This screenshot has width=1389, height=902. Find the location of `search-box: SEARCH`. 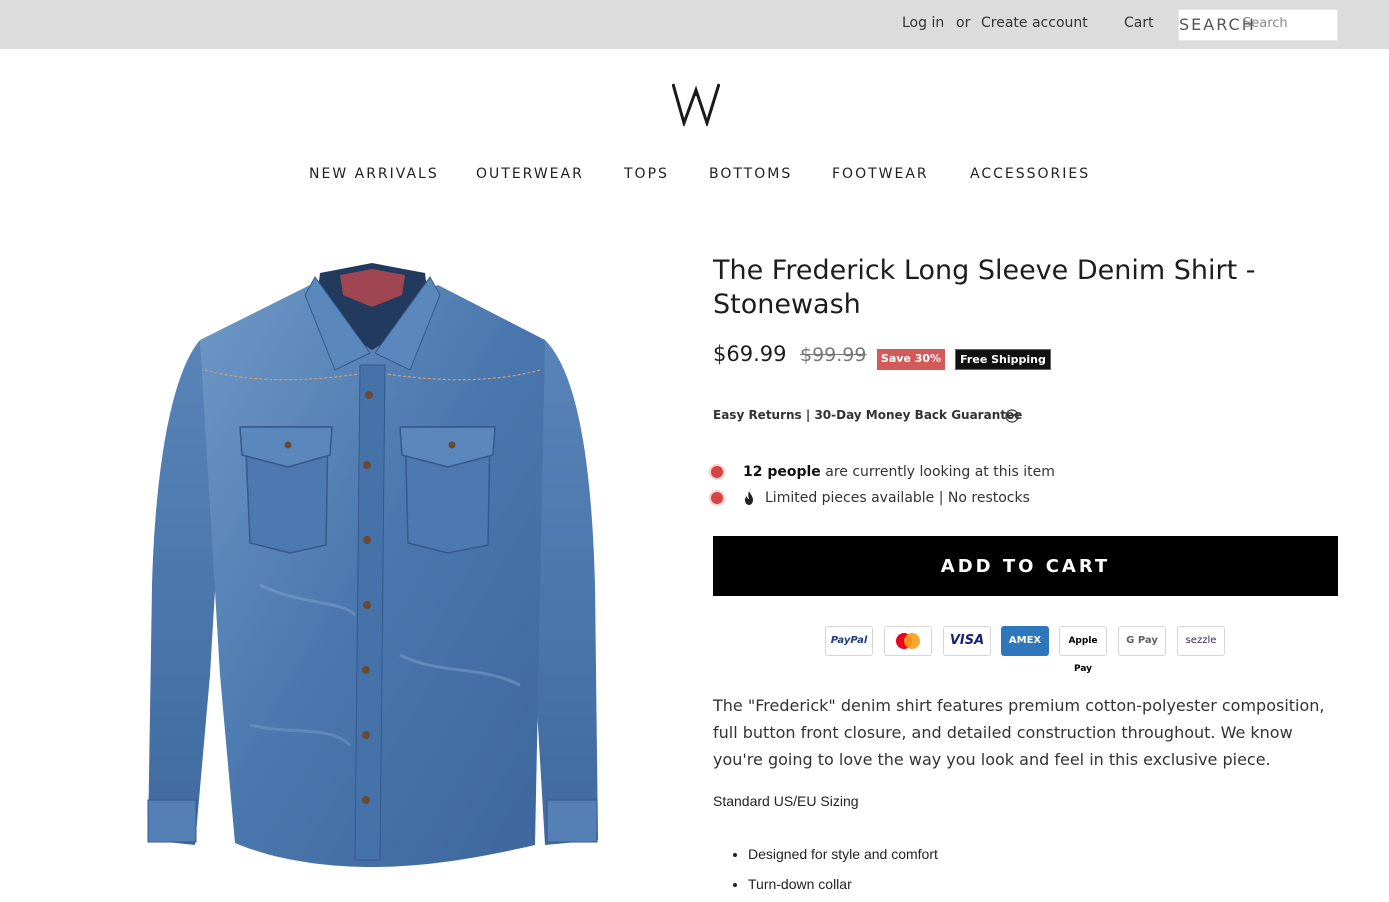

search-box: SEARCH is located at coordinates (1258, 25).